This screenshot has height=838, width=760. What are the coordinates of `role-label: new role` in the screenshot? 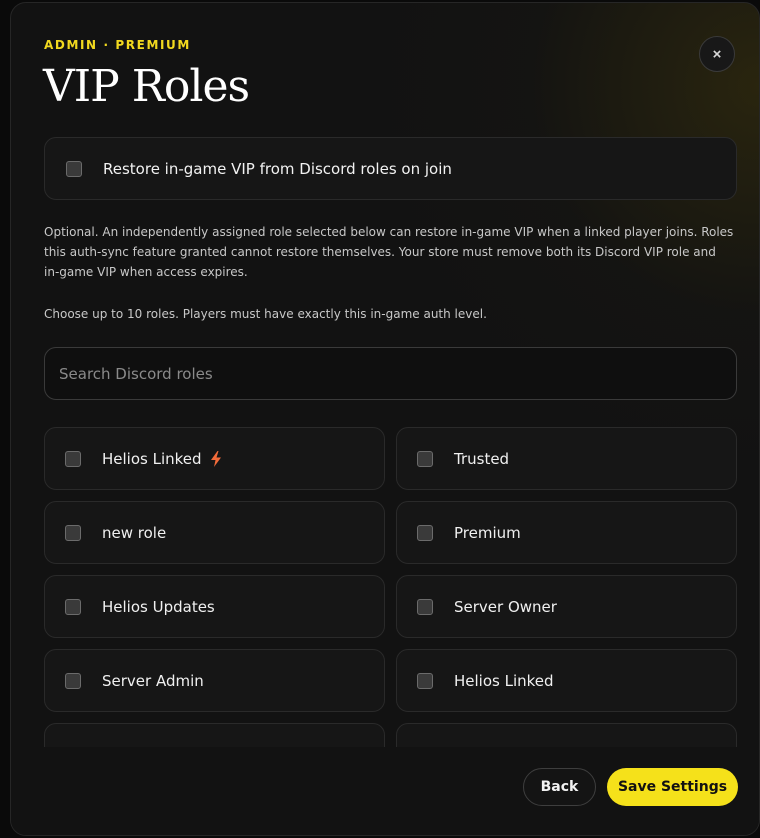 It's located at (134, 532).